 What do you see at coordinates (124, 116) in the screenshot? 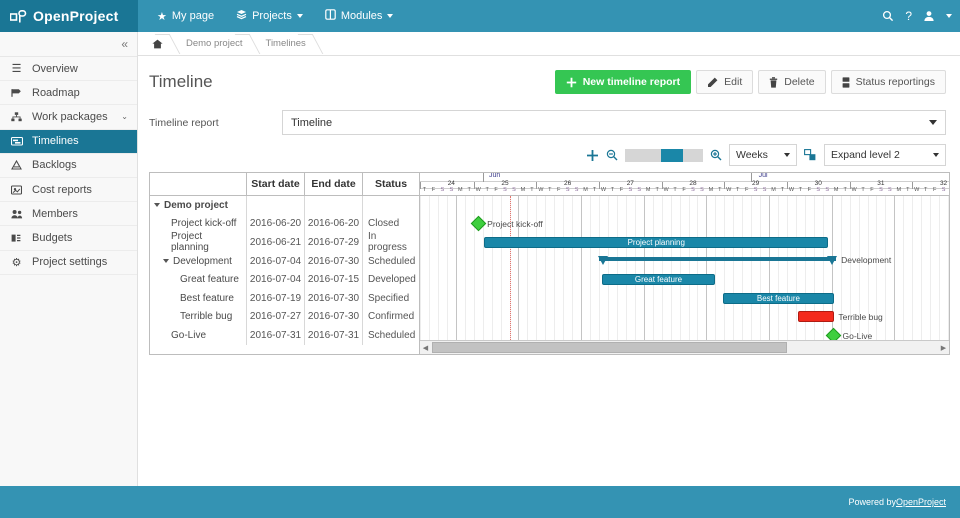
I see `chevron-down-icon: ⌄` at bounding box center [124, 116].